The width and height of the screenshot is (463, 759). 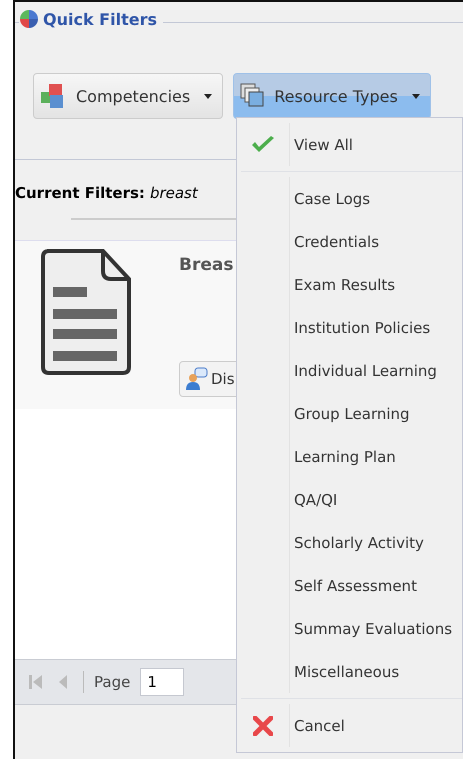 What do you see at coordinates (206, 265) in the screenshot?
I see `result-title: Breas` at bounding box center [206, 265].